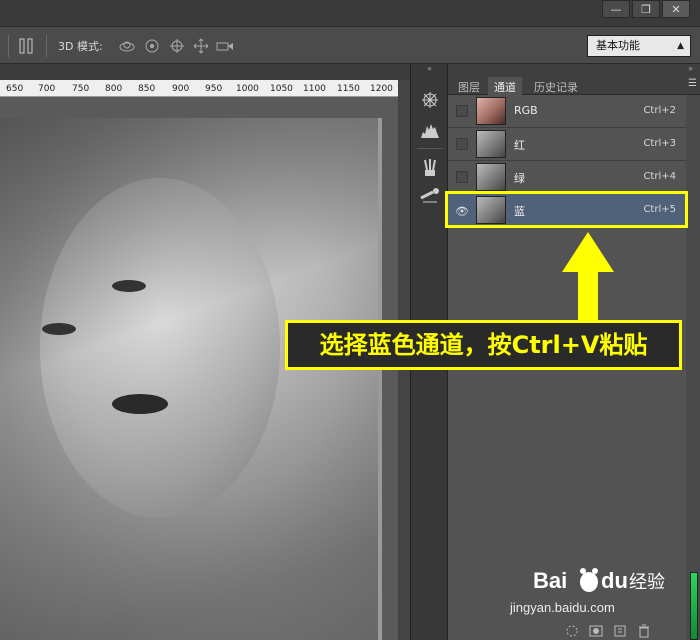  What do you see at coordinates (15, 89) in the screenshot?
I see `ruler-tick: 650` at bounding box center [15, 89].